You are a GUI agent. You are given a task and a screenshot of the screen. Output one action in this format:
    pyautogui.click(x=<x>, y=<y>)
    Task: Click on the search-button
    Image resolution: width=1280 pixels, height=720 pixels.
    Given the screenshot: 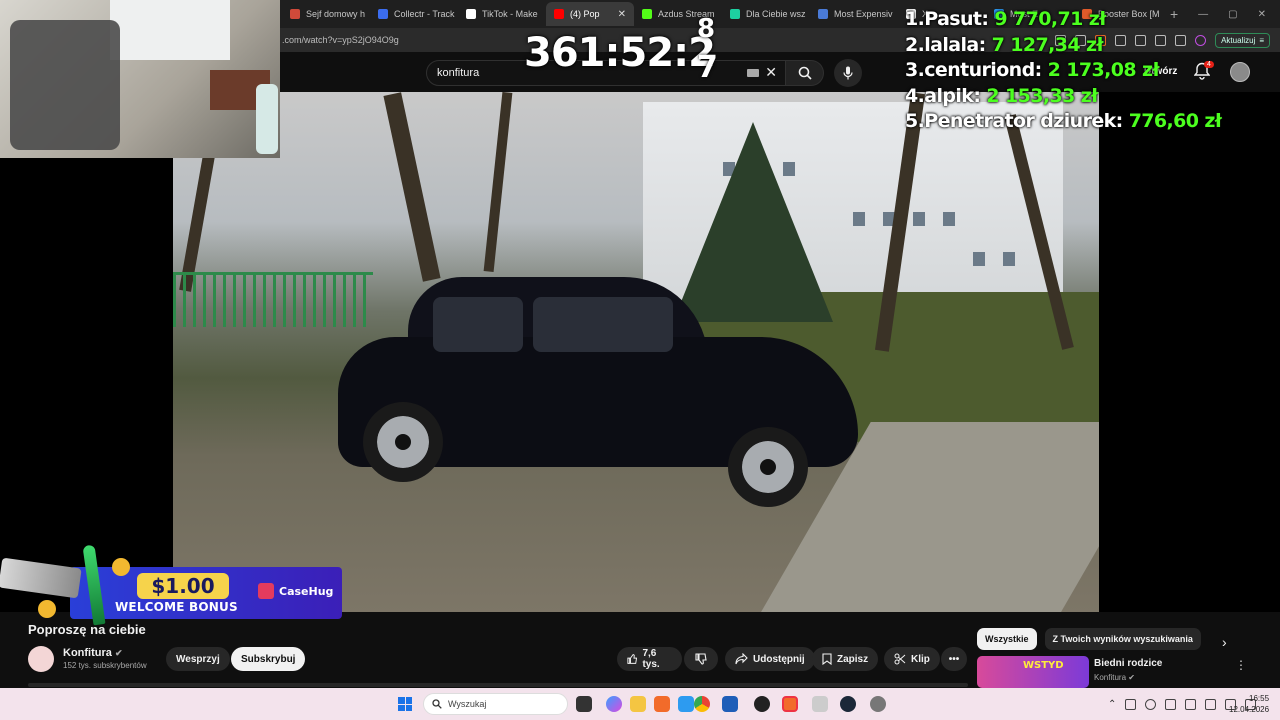 What is the action you would take?
    pyautogui.click(x=805, y=73)
    